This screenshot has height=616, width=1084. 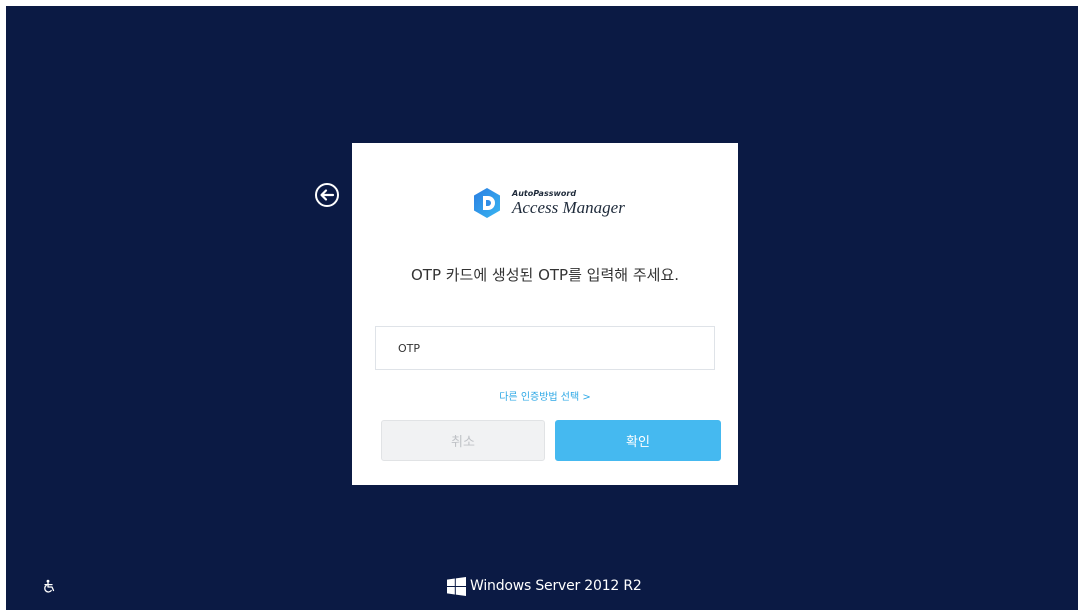 What do you see at coordinates (568, 207) in the screenshot?
I see `logo-product-text: Access Manager` at bounding box center [568, 207].